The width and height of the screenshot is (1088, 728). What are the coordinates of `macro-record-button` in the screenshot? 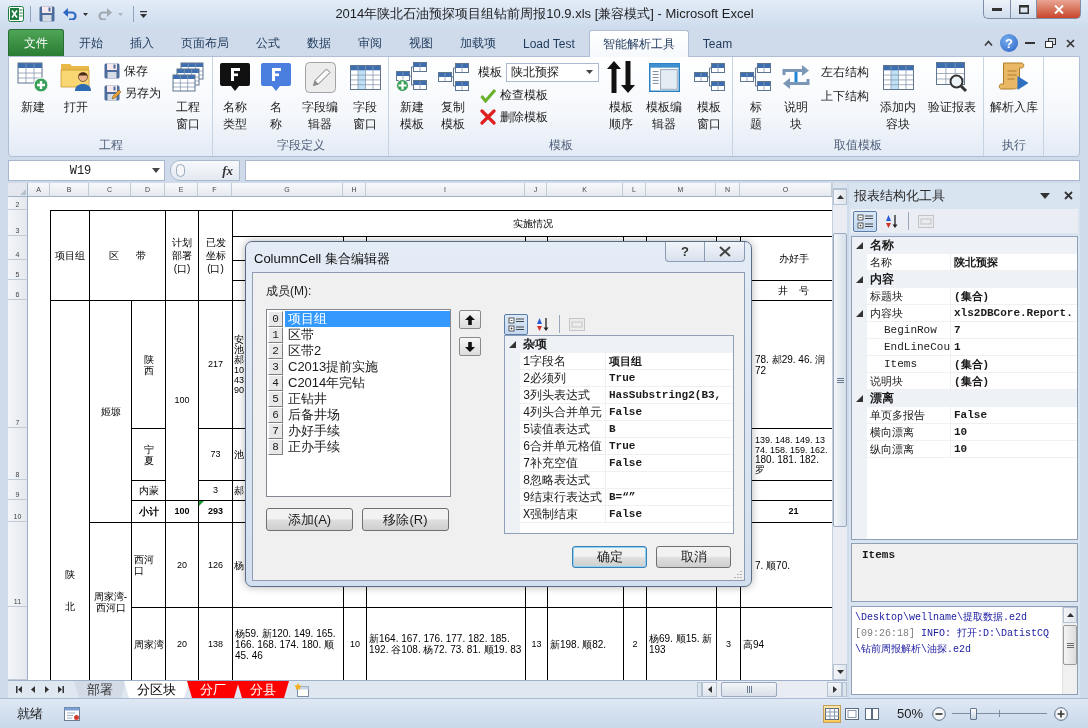 It's located at (72, 713).